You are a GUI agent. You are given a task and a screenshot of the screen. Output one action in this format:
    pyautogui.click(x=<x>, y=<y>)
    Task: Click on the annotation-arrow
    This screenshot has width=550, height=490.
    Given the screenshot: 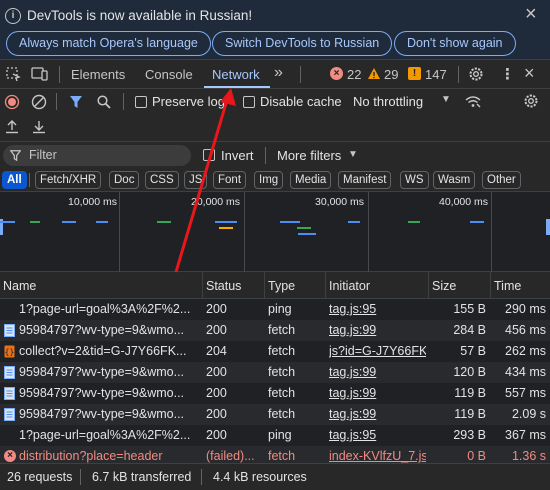 What is the action you would take?
    pyautogui.click(x=205, y=180)
    